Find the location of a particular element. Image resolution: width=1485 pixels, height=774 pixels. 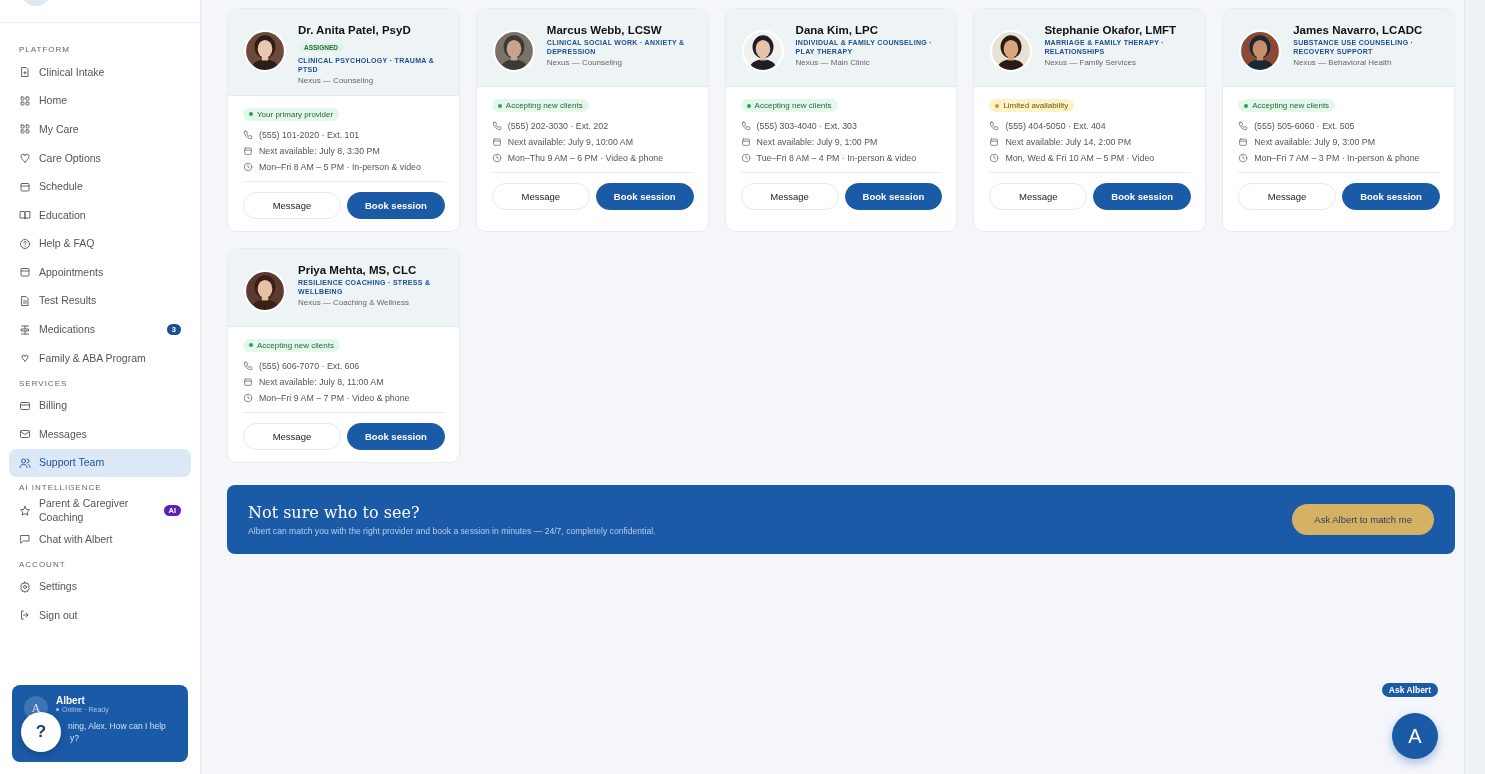

next-available: Next available: July 9, 10:00 AM is located at coordinates (570, 142).